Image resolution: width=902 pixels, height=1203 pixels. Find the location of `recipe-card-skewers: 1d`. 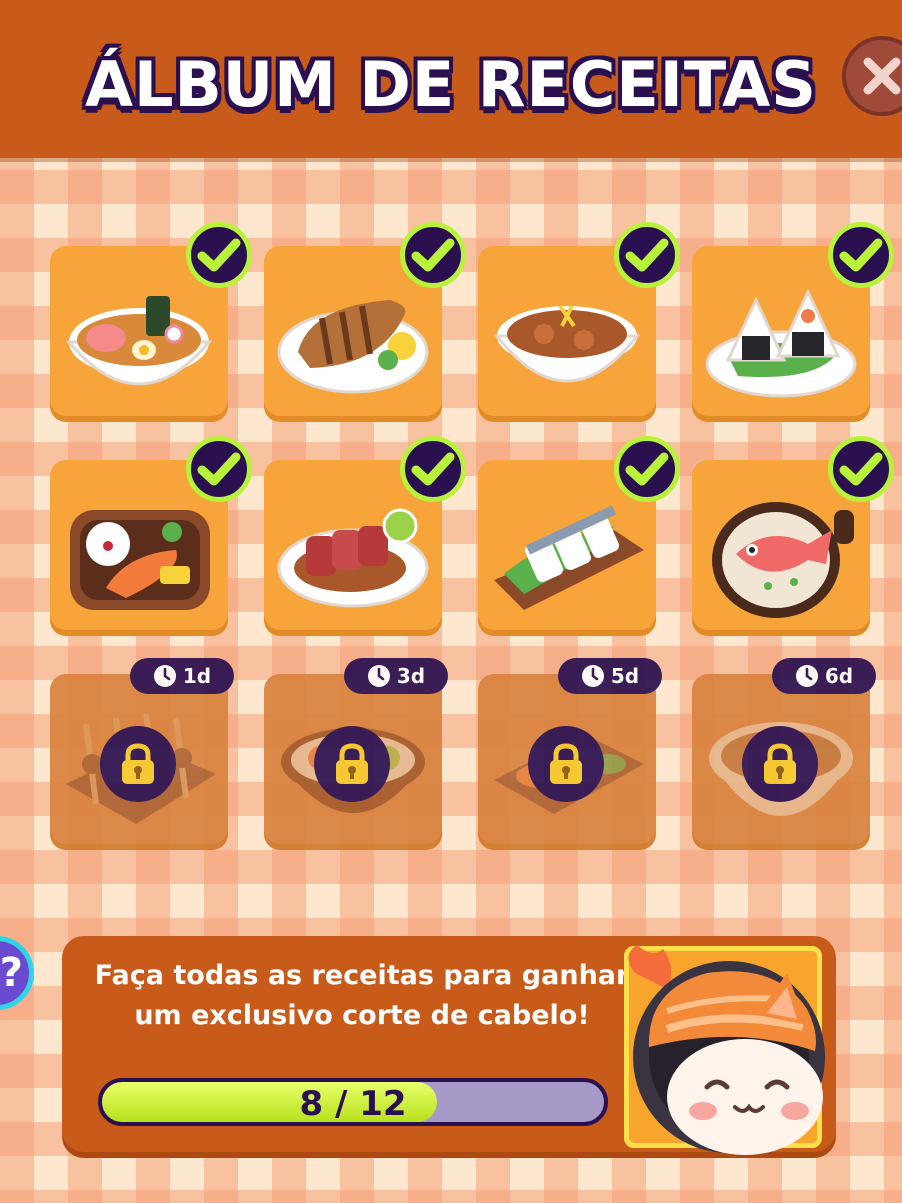

recipe-card-skewers: 1d is located at coordinates (142, 754).